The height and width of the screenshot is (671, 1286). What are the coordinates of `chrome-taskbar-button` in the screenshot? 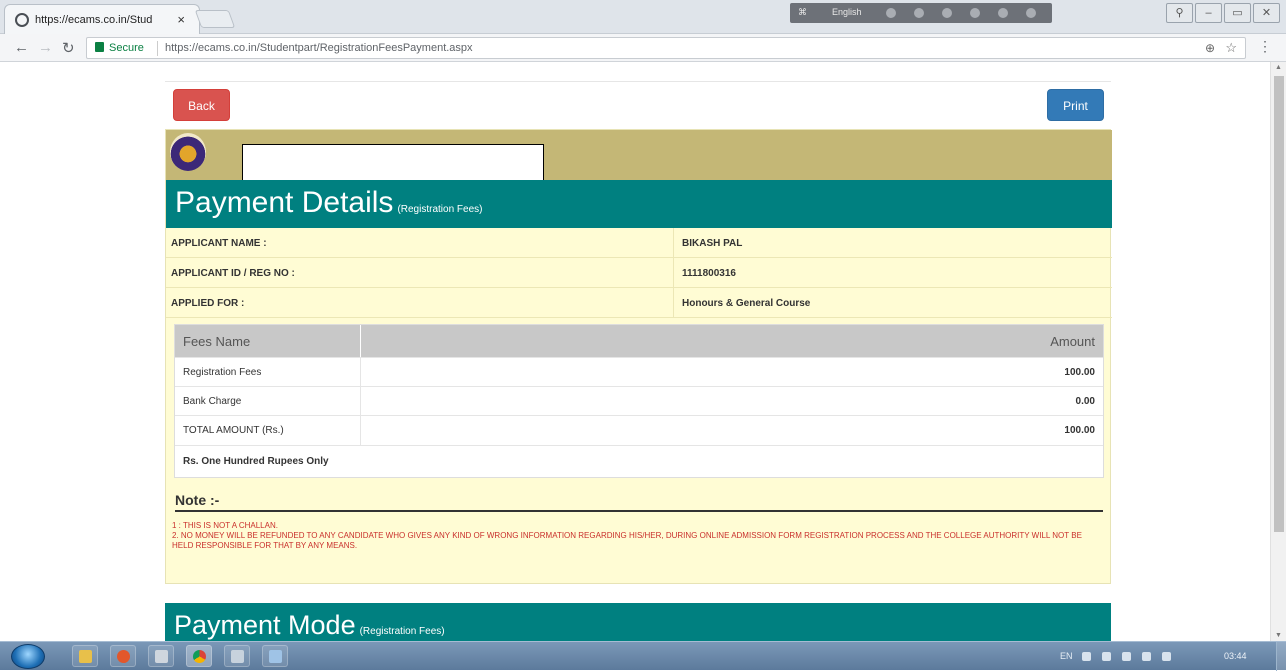 It's located at (199, 656).